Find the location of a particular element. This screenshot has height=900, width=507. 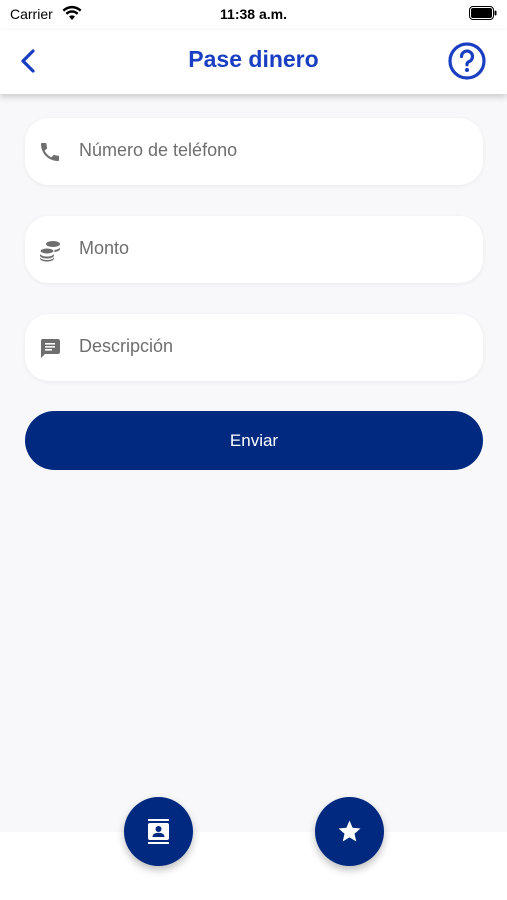

send-button: Enviar is located at coordinates (254, 440).